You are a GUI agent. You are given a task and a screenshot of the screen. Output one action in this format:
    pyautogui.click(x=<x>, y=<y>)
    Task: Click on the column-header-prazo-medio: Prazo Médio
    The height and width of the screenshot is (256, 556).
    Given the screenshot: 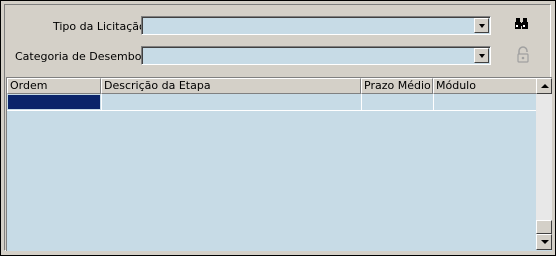 What is the action you would take?
    pyautogui.click(x=397, y=86)
    